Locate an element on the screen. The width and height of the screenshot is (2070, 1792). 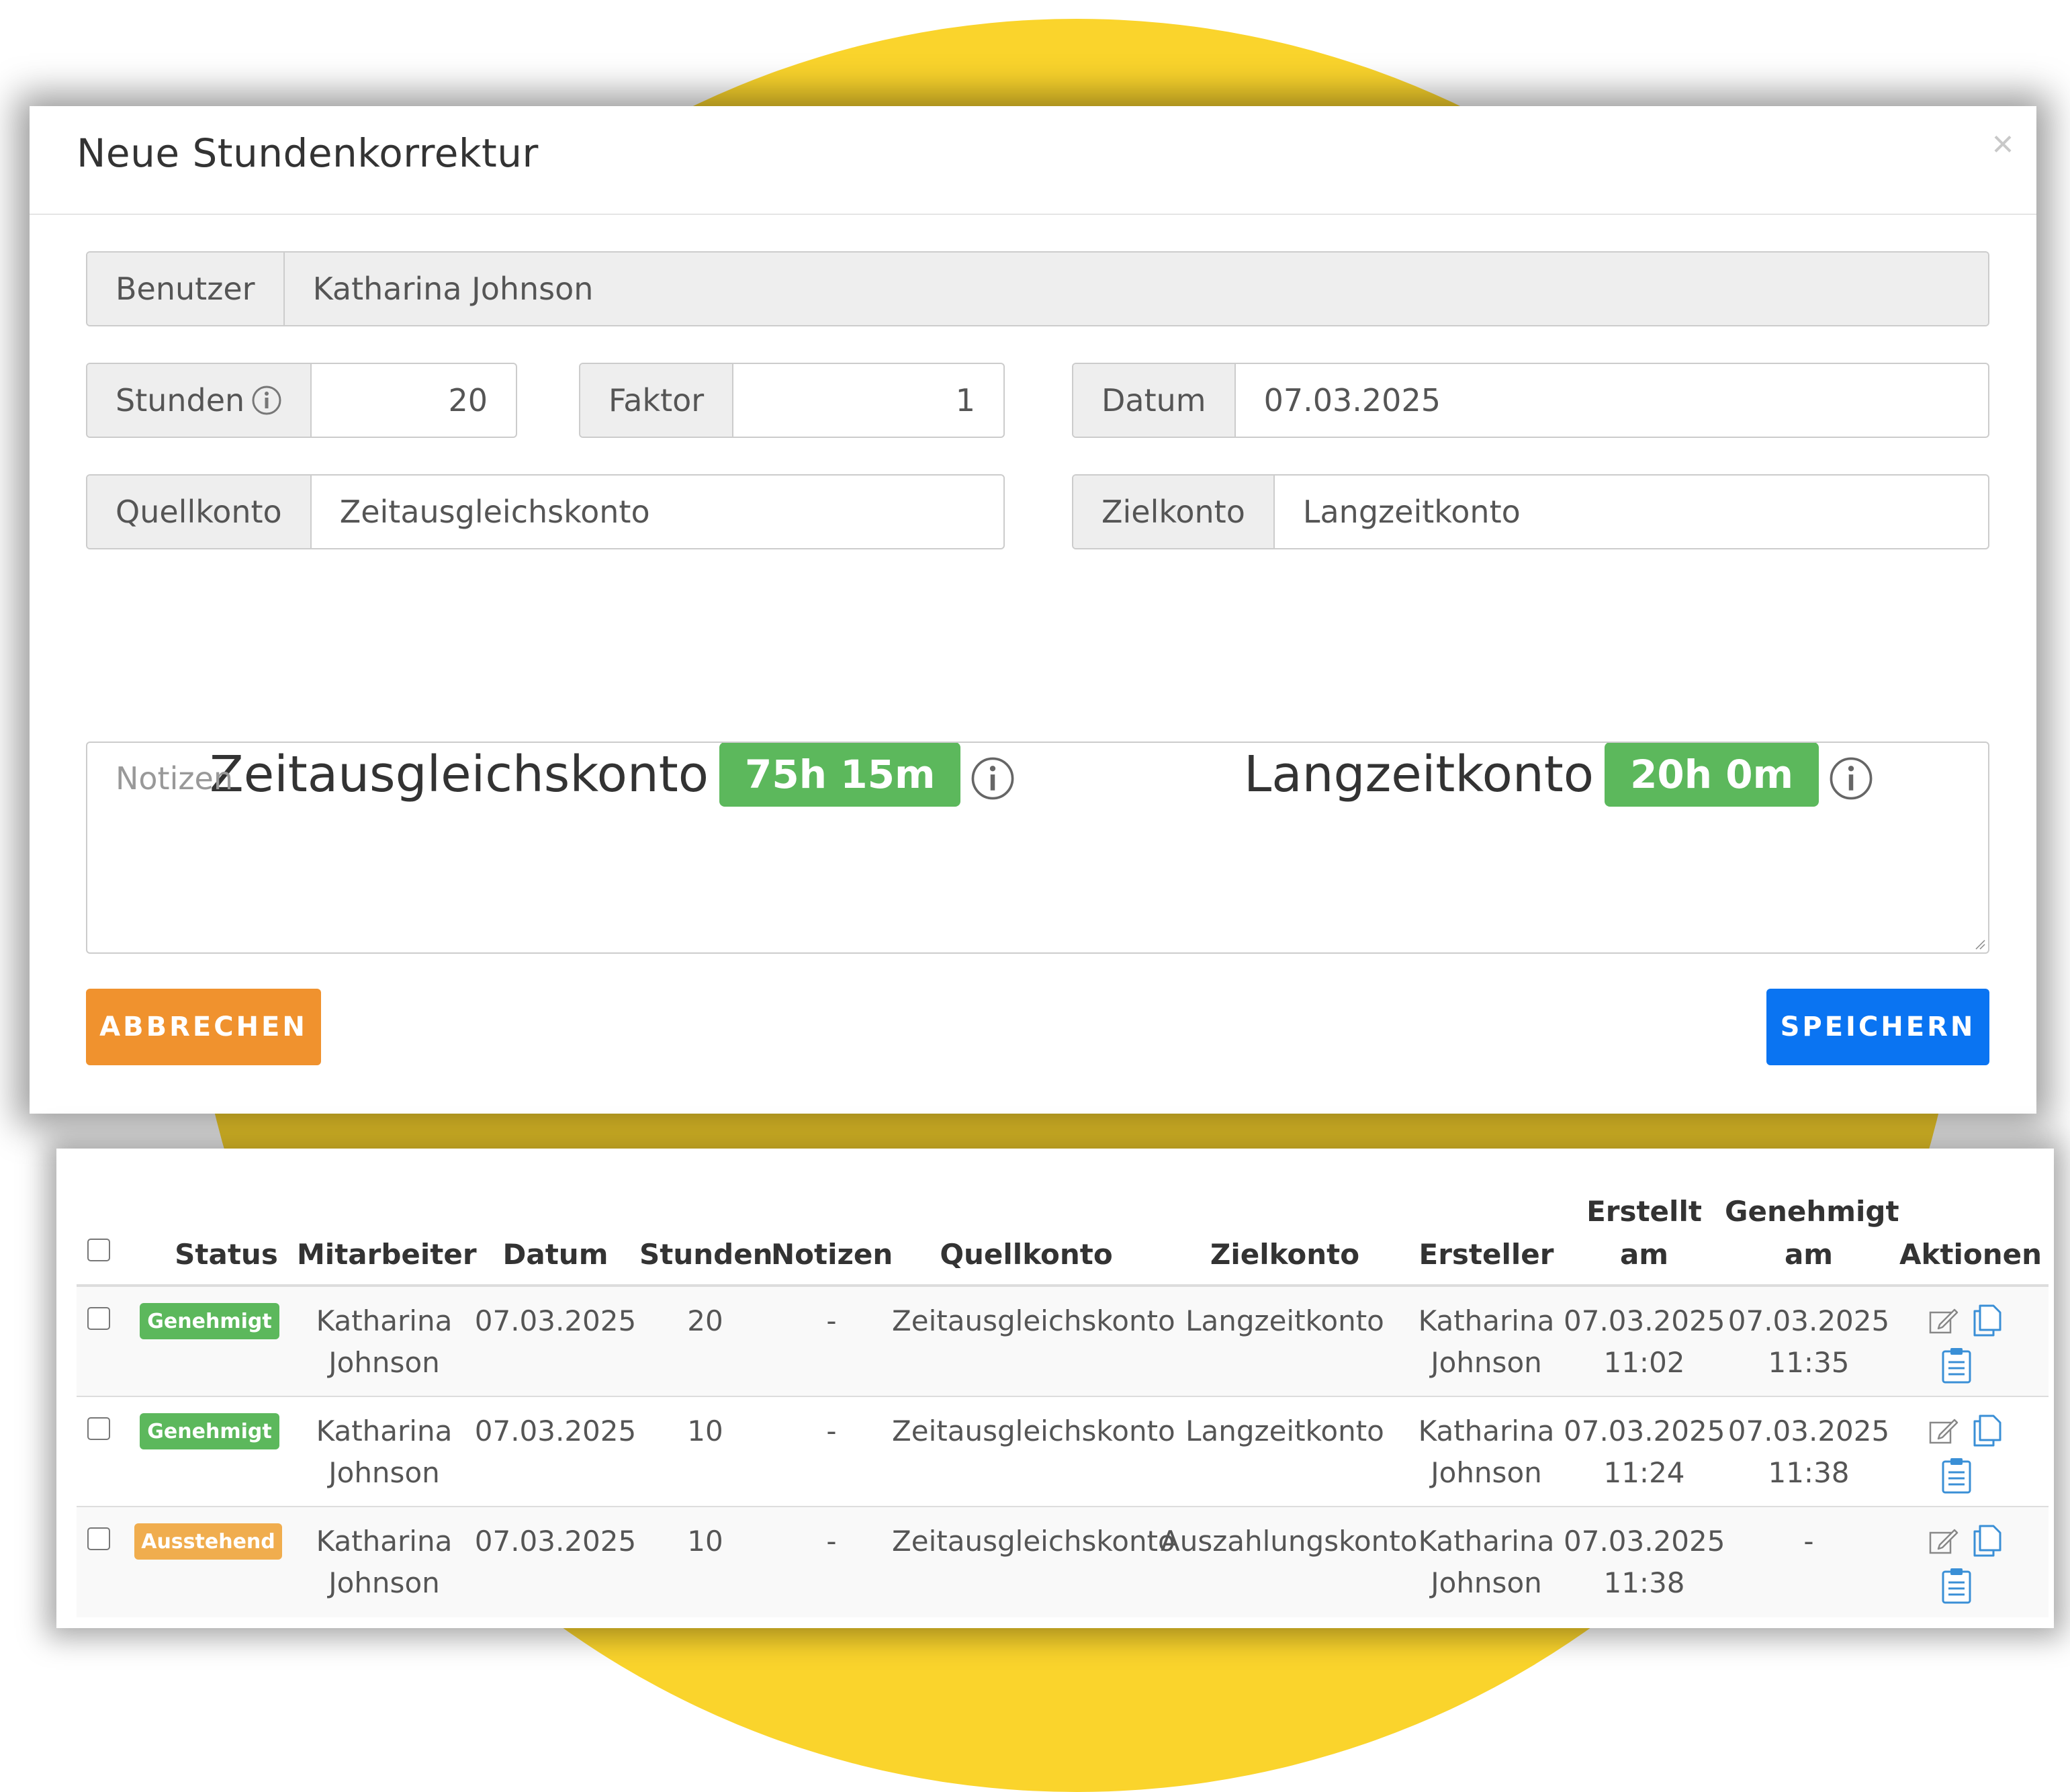
erstellt-line2: 11:38 is located at coordinates (1644, 1583).